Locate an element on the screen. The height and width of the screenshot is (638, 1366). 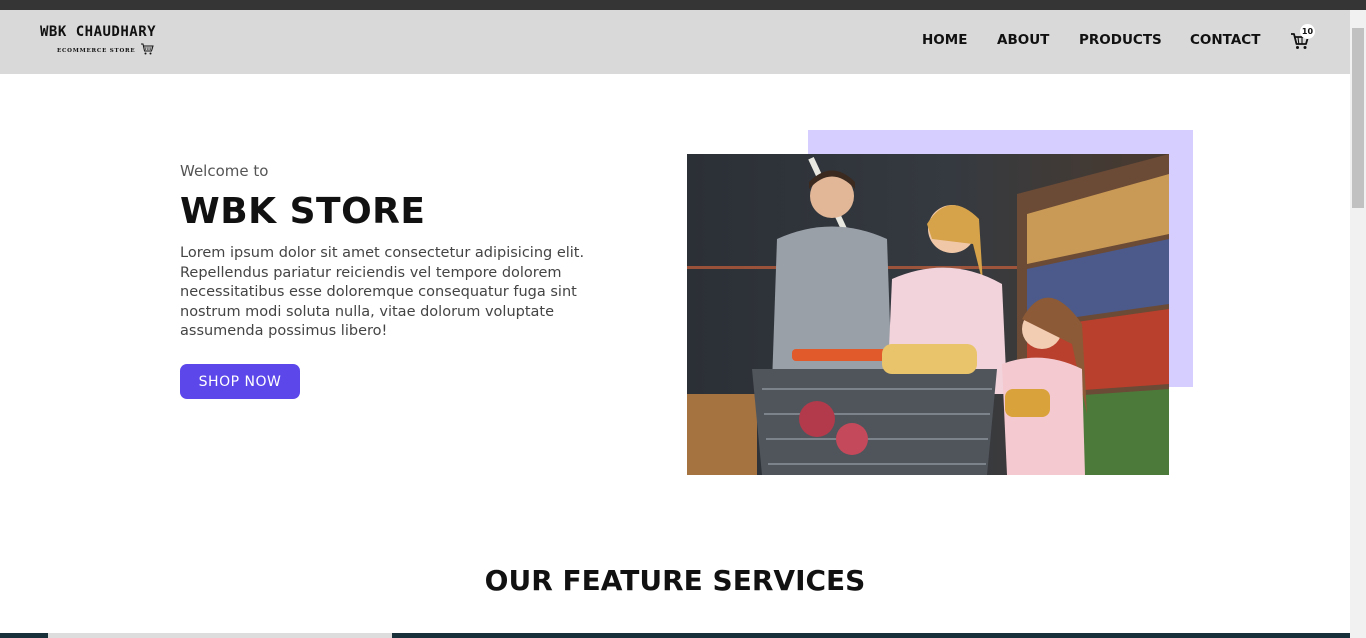
next-section-card-peek is located at coordinates (220, 635).